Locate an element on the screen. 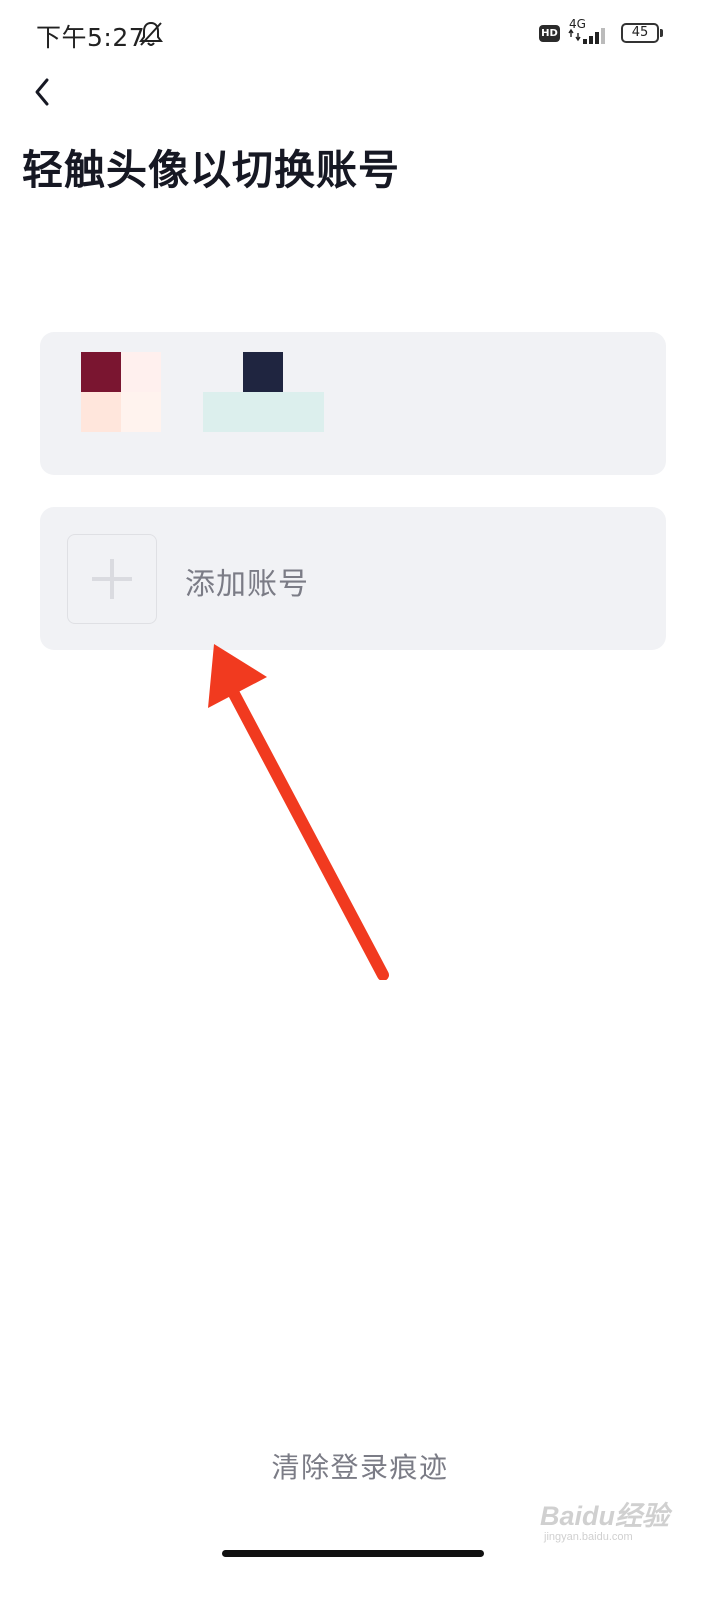 The image size is (720, 1600). battery-tip is located at coordinates (661, 33).